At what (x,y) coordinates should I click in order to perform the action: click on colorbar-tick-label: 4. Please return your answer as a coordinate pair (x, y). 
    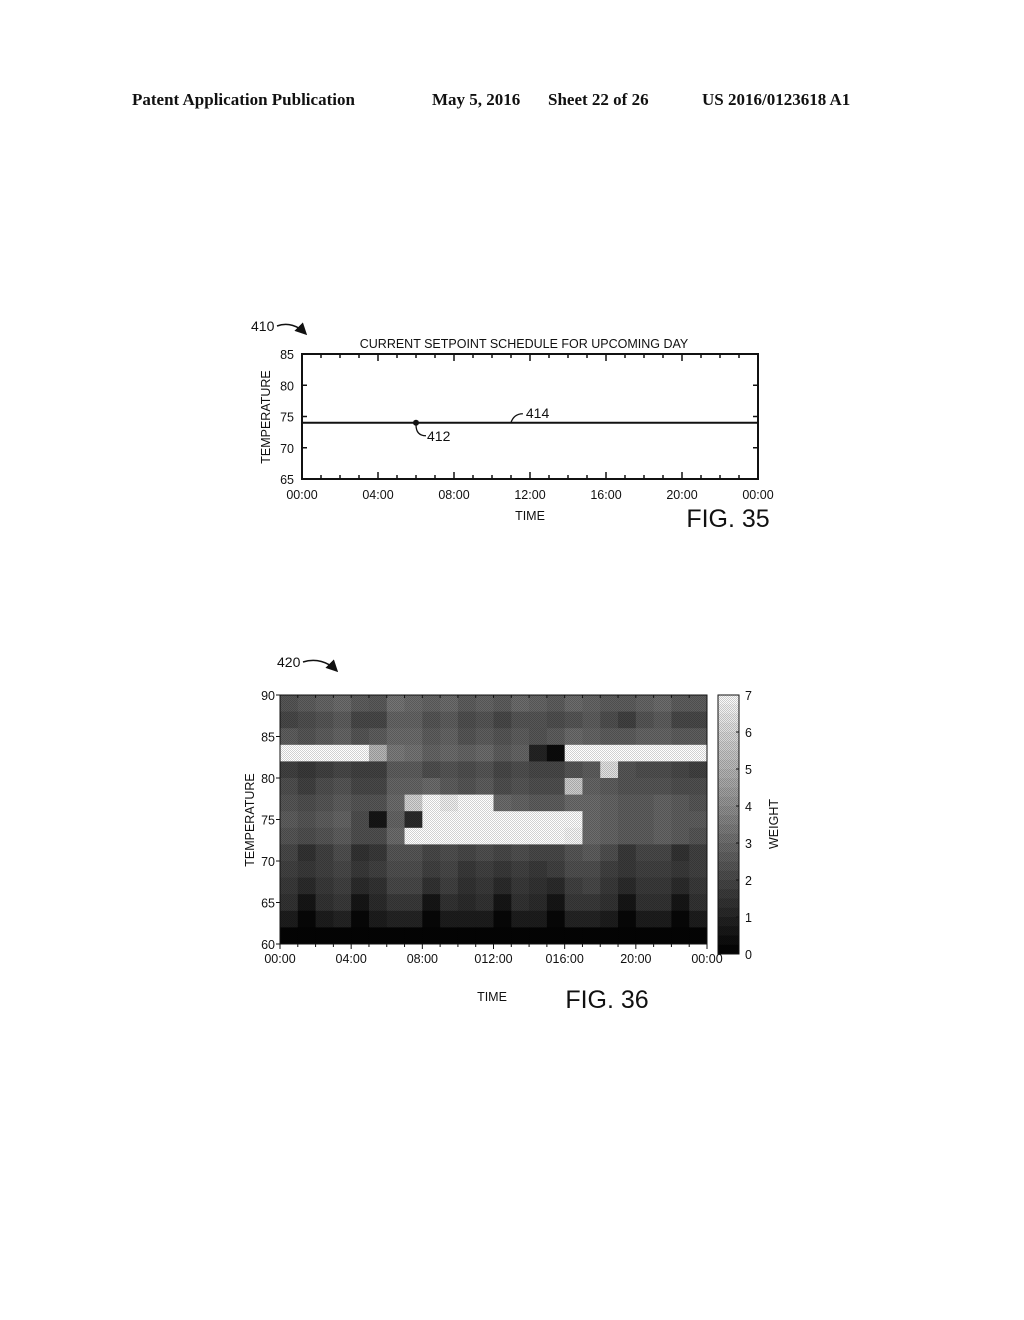
    Looking at the image, I should click on (748, 807).